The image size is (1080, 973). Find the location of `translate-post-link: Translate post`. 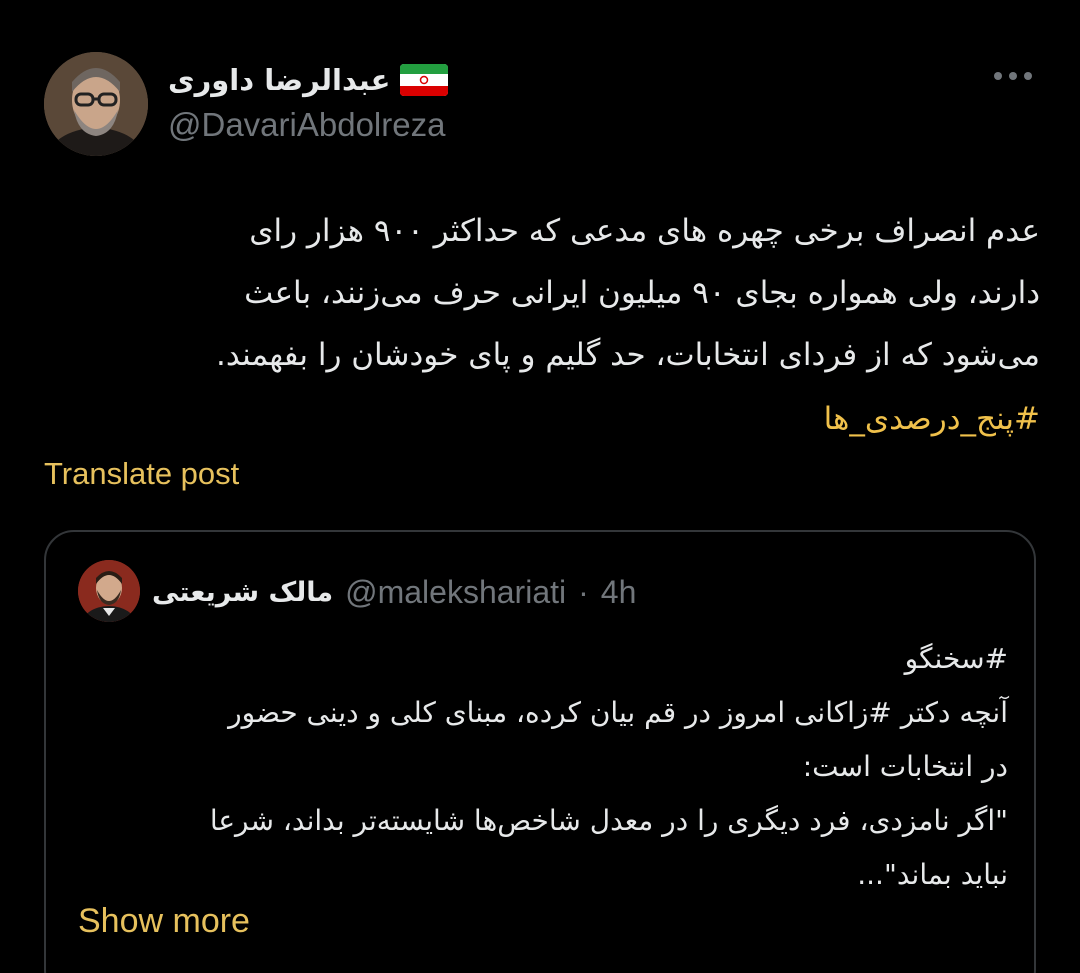

translate-post-link: Translate post is located at coordinates (141, 474).